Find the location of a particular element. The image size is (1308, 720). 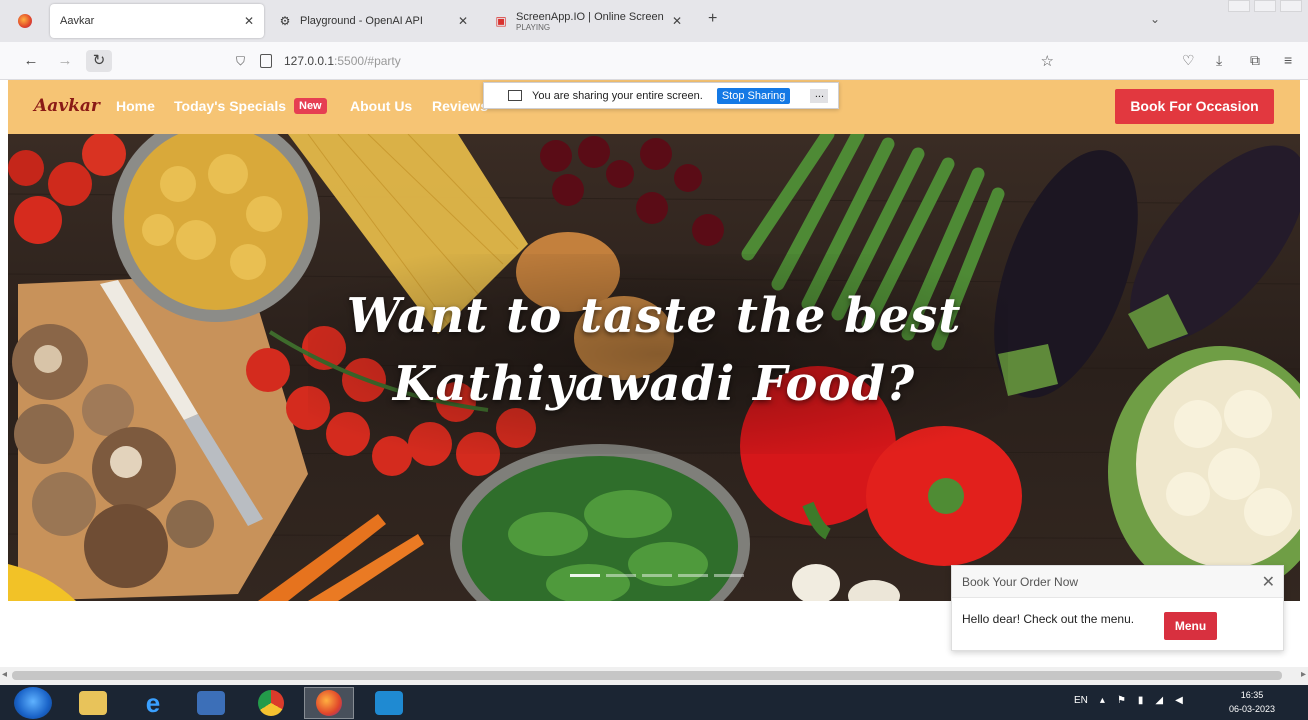

battery-icon: ▮ is located at coordinates (1141, 700).